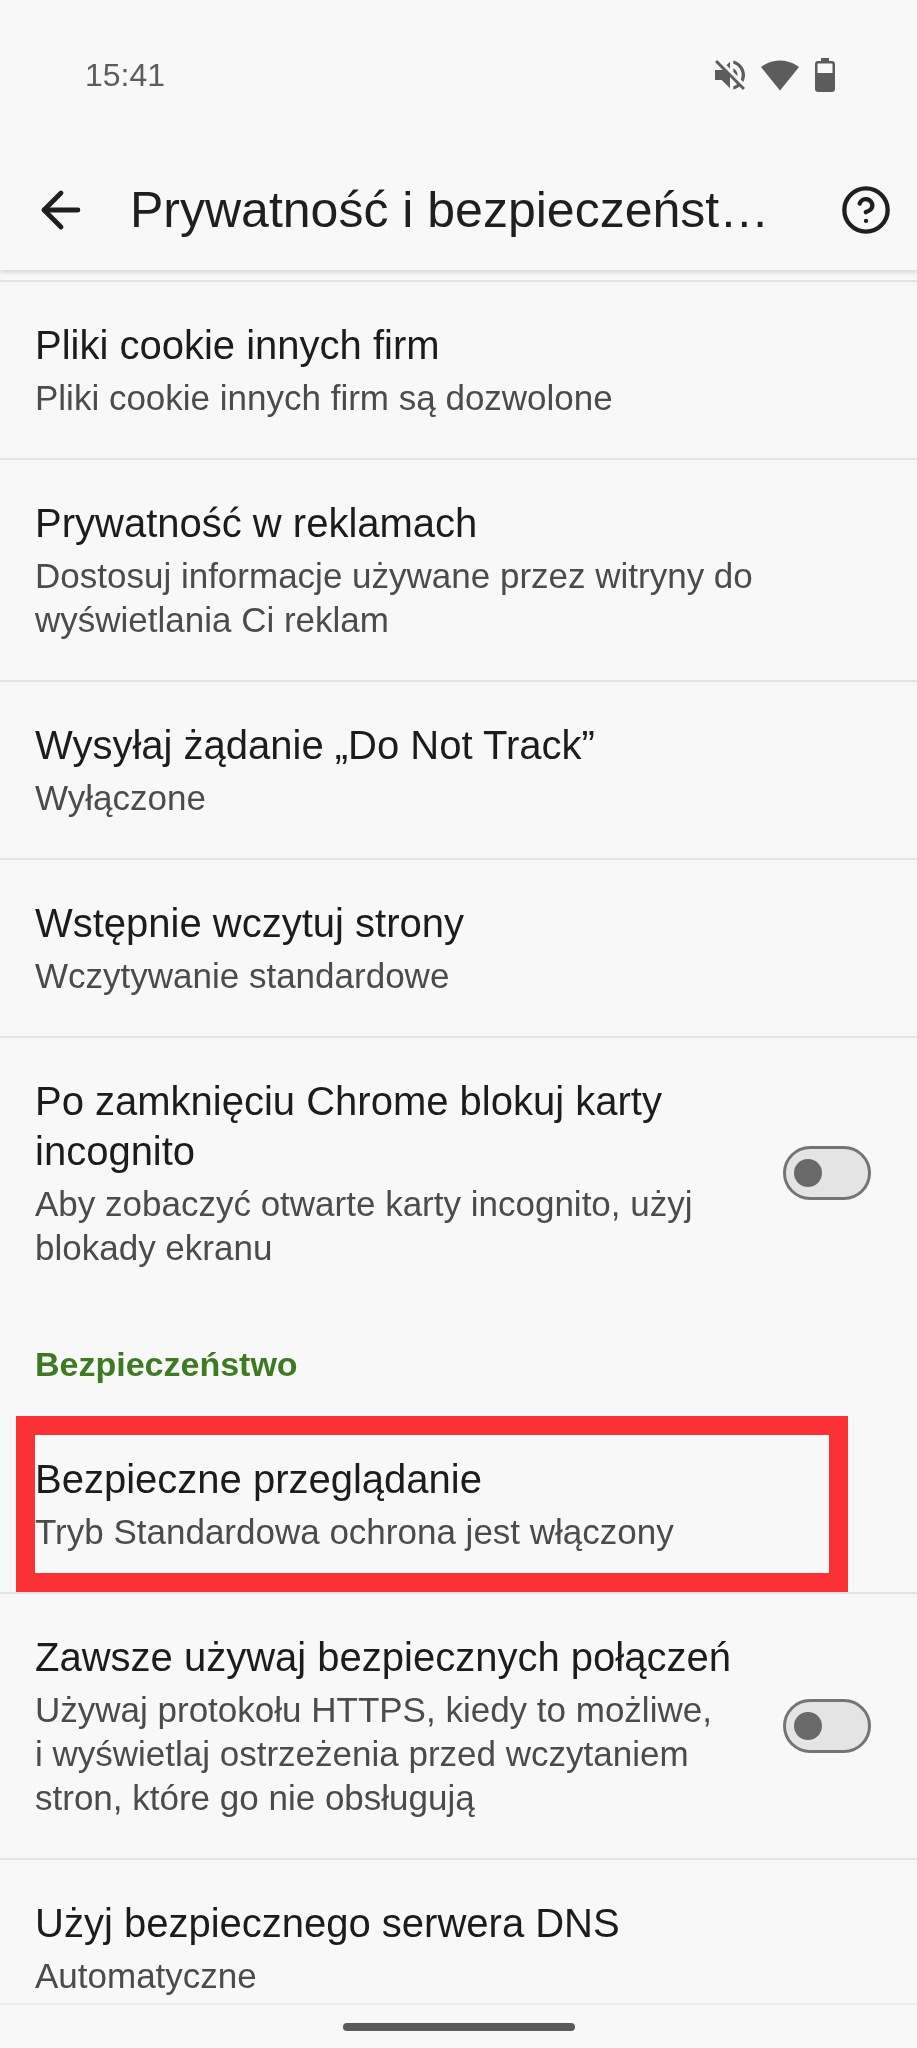 The image size is (917, 2048). I want to click on setting-title: Wysyłaj żądanie „Do Not Track”, so click(315, 745).